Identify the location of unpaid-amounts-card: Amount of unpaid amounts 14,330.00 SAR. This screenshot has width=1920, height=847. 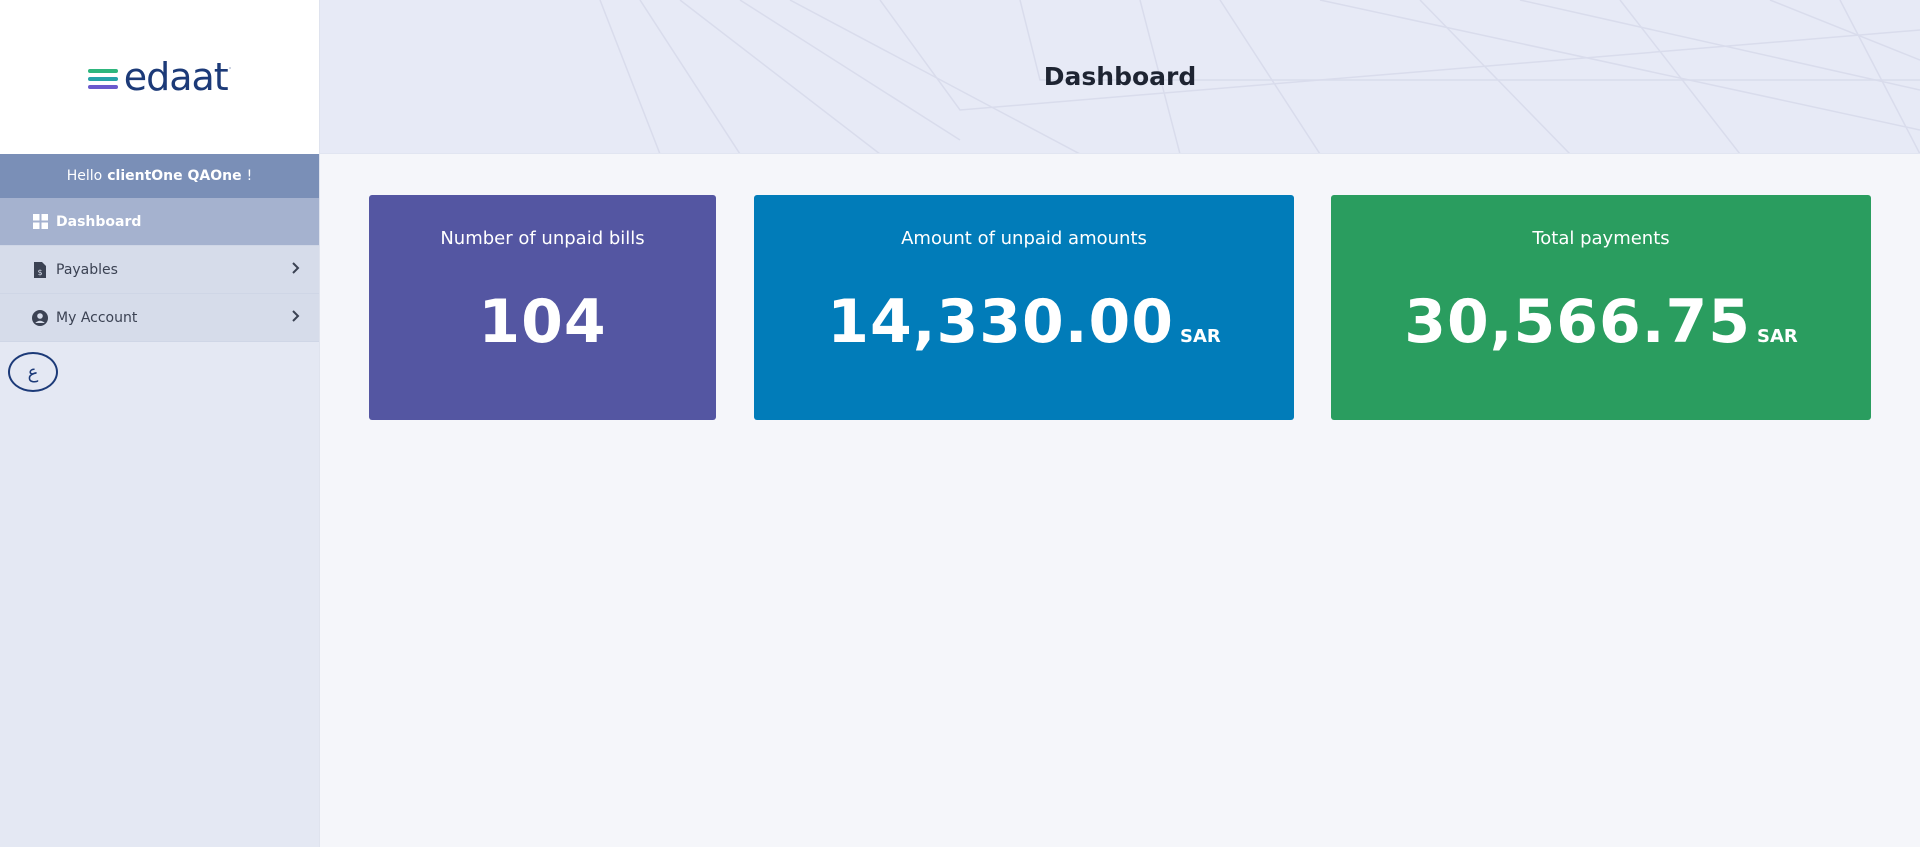
(1024, 307).